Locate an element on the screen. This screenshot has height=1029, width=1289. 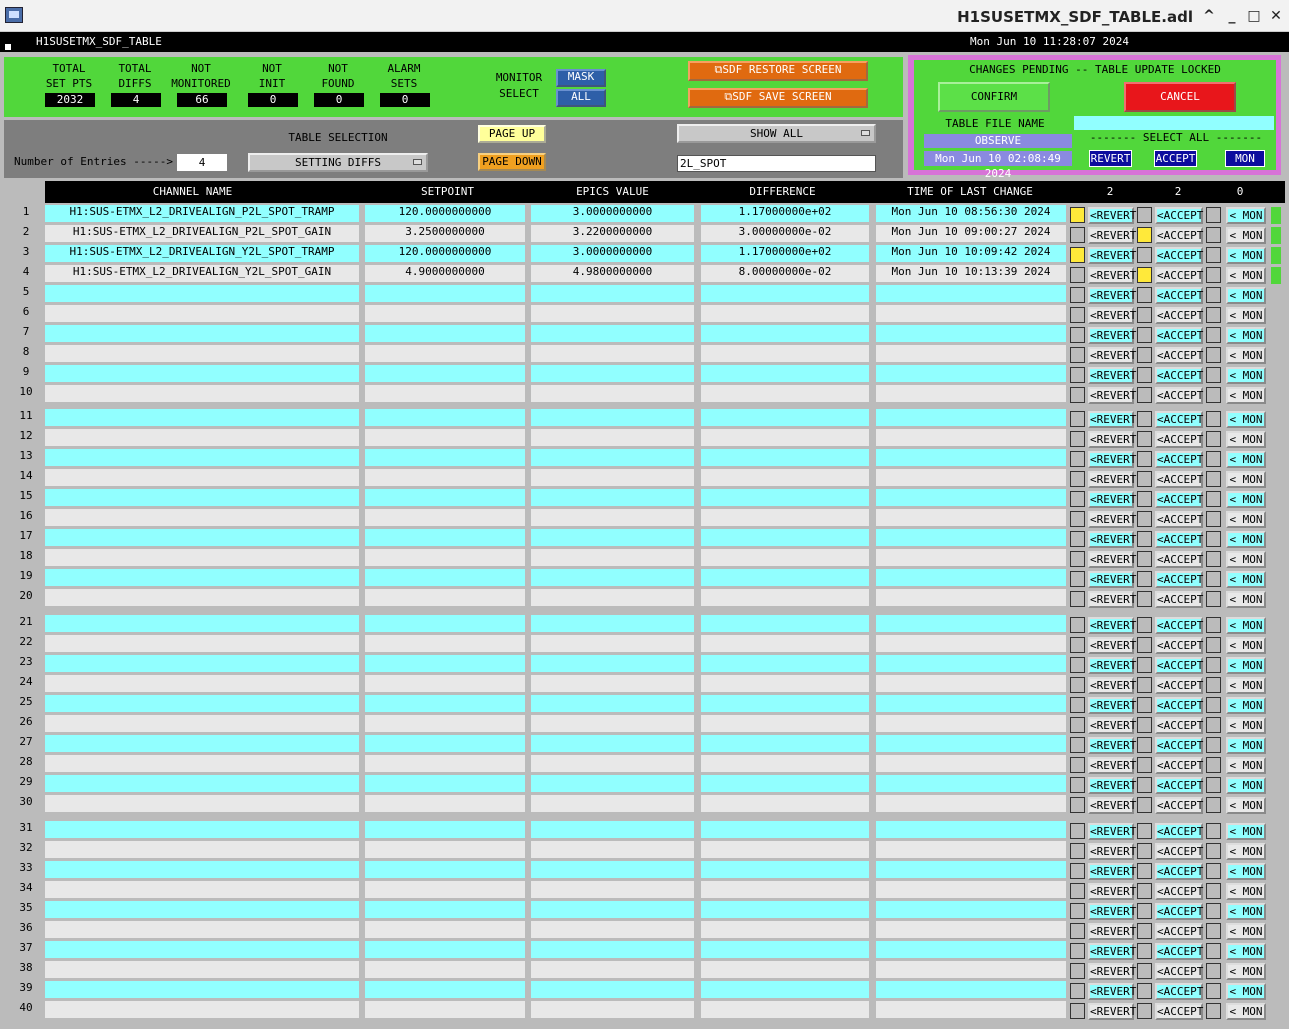
table-selection-dropdown: SETTING DIFFS is located at coordinates (338, 162).